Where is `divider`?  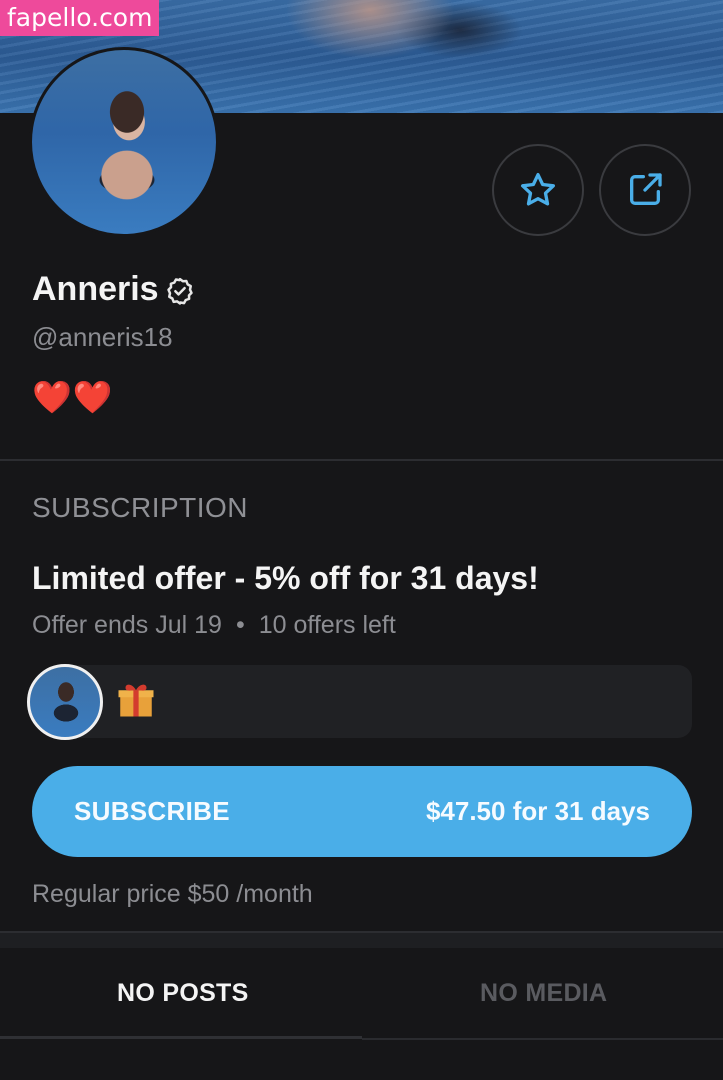
divider is located at coordinates (361, 460).